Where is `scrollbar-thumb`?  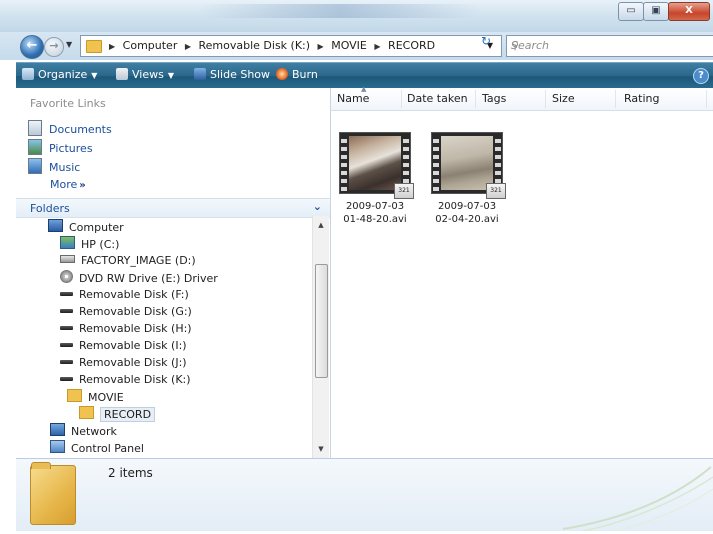
scrollbar-thumb is located at coordinates (321, 321).